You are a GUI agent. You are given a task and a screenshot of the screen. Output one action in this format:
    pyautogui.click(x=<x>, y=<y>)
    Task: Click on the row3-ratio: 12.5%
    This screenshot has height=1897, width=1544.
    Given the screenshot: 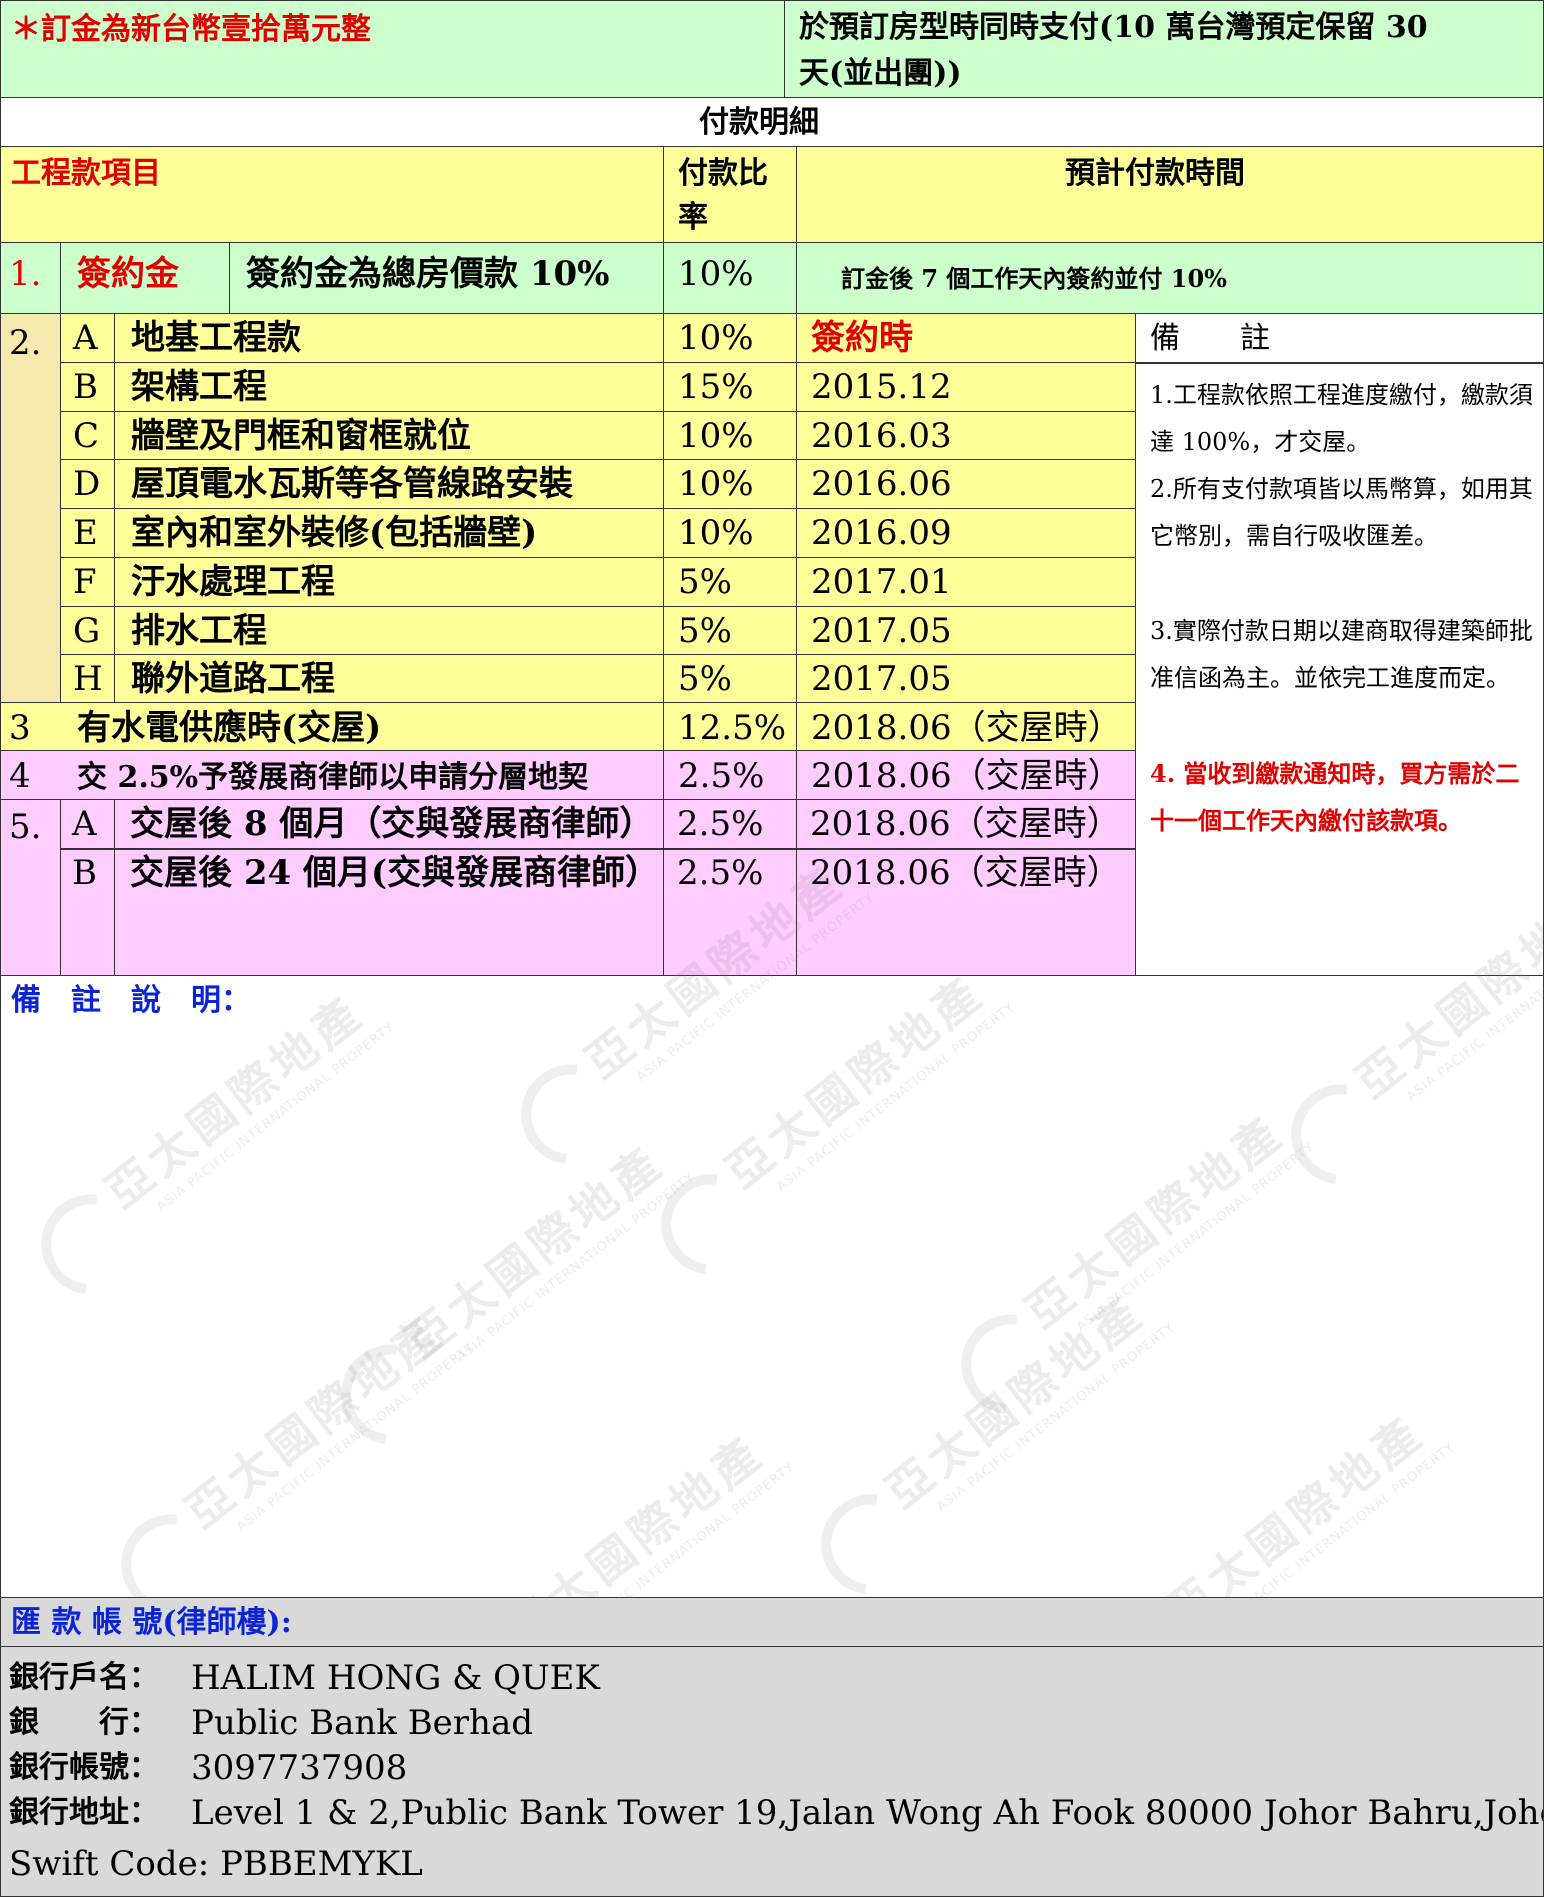 What is the action you would take?
    pyautogui.click(x=732, y=728)
    